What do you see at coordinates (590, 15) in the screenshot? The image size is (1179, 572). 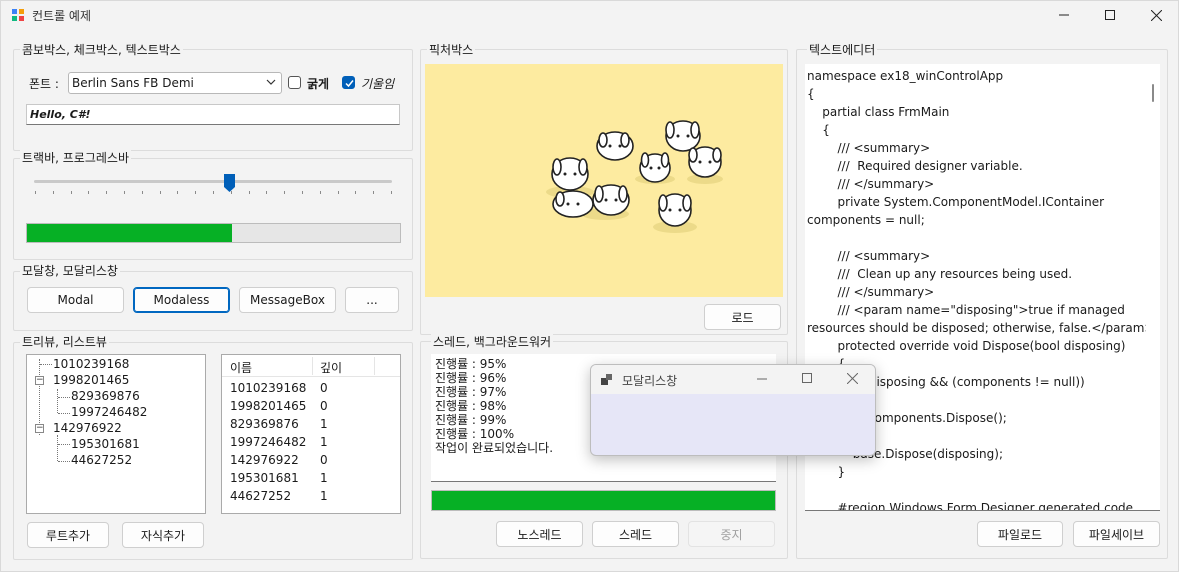 I see `title-bar: 컨트롤 예제` at bounding box center [590, 15].